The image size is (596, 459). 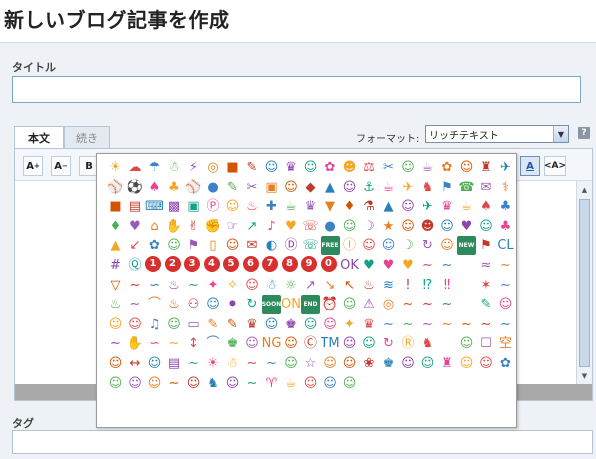 What do you see at coordinates (349, 167) in the screenshot?
I see `emoji-cell: ☻` at bounding box center [349, 167].